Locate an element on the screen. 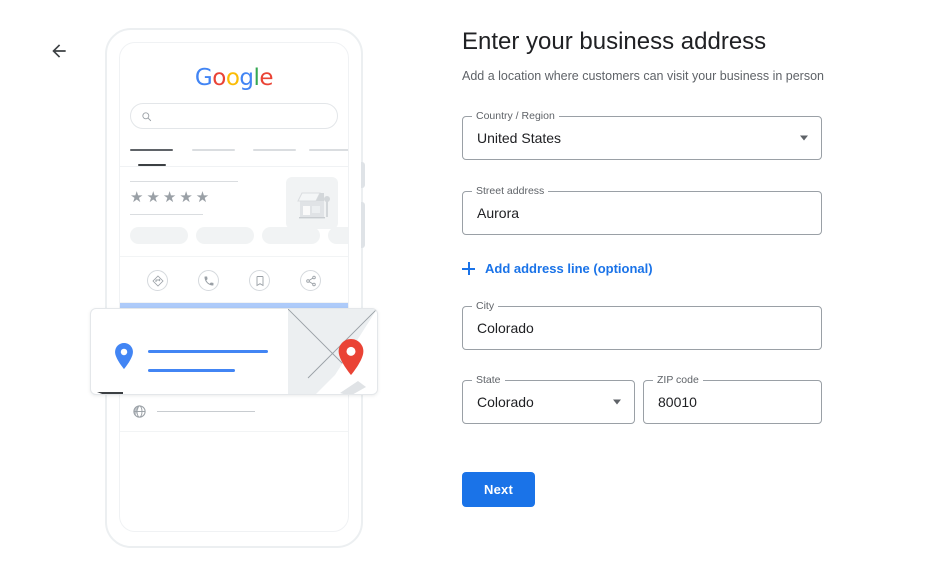  phone-side-button-top is located at coordinates (363, 175).